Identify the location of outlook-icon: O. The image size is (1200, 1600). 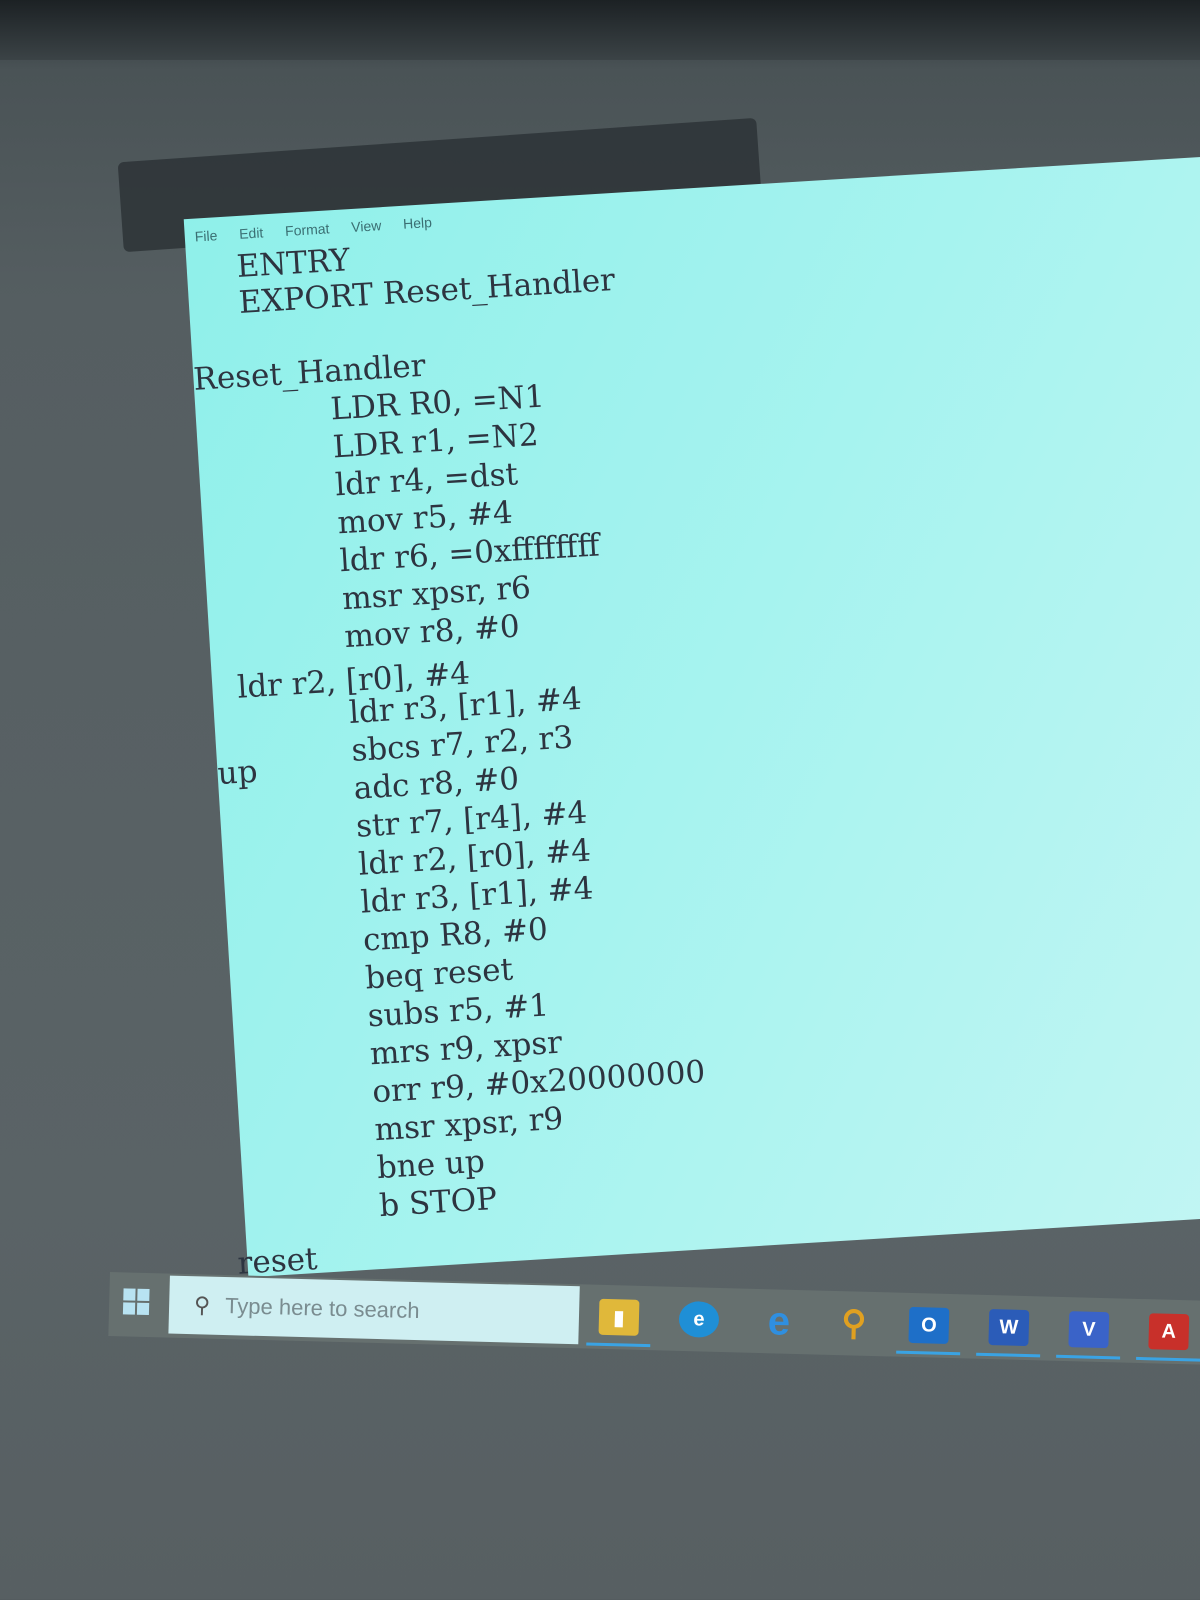
(929, 1325).